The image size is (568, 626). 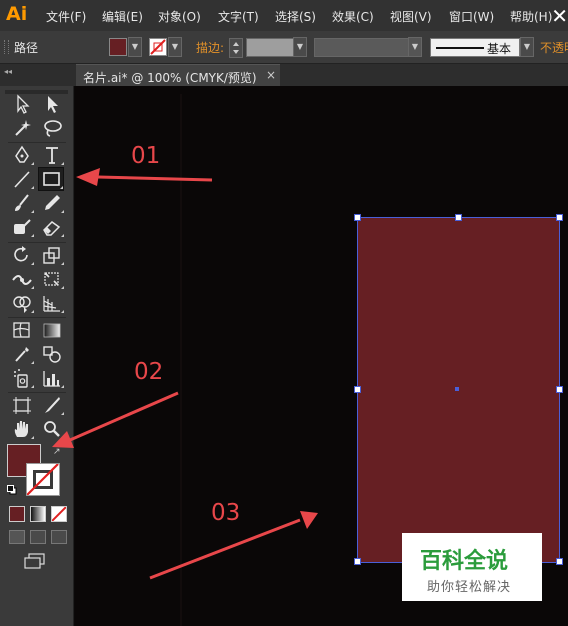 What do you see at coordinates (122, 16) in the screenshot?
I see `menu-edit: 编辑(E)` at bounding box center [122, 16].